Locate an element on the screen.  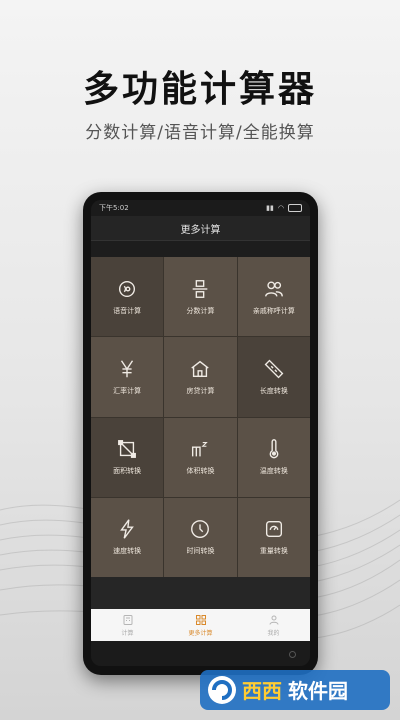
tile-exchange-rate: 汇率计算 is located at coordinates (127, 377).